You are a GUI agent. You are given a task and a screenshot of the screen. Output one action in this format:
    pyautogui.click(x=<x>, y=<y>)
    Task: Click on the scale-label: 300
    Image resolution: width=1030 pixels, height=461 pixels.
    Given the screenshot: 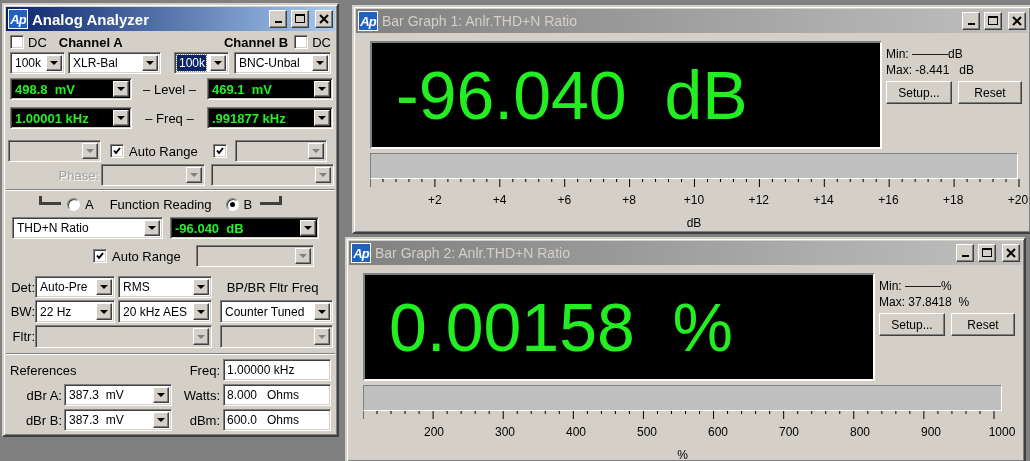 What is the action you would take?
    pyautogui.click(x=504, y=432)
    